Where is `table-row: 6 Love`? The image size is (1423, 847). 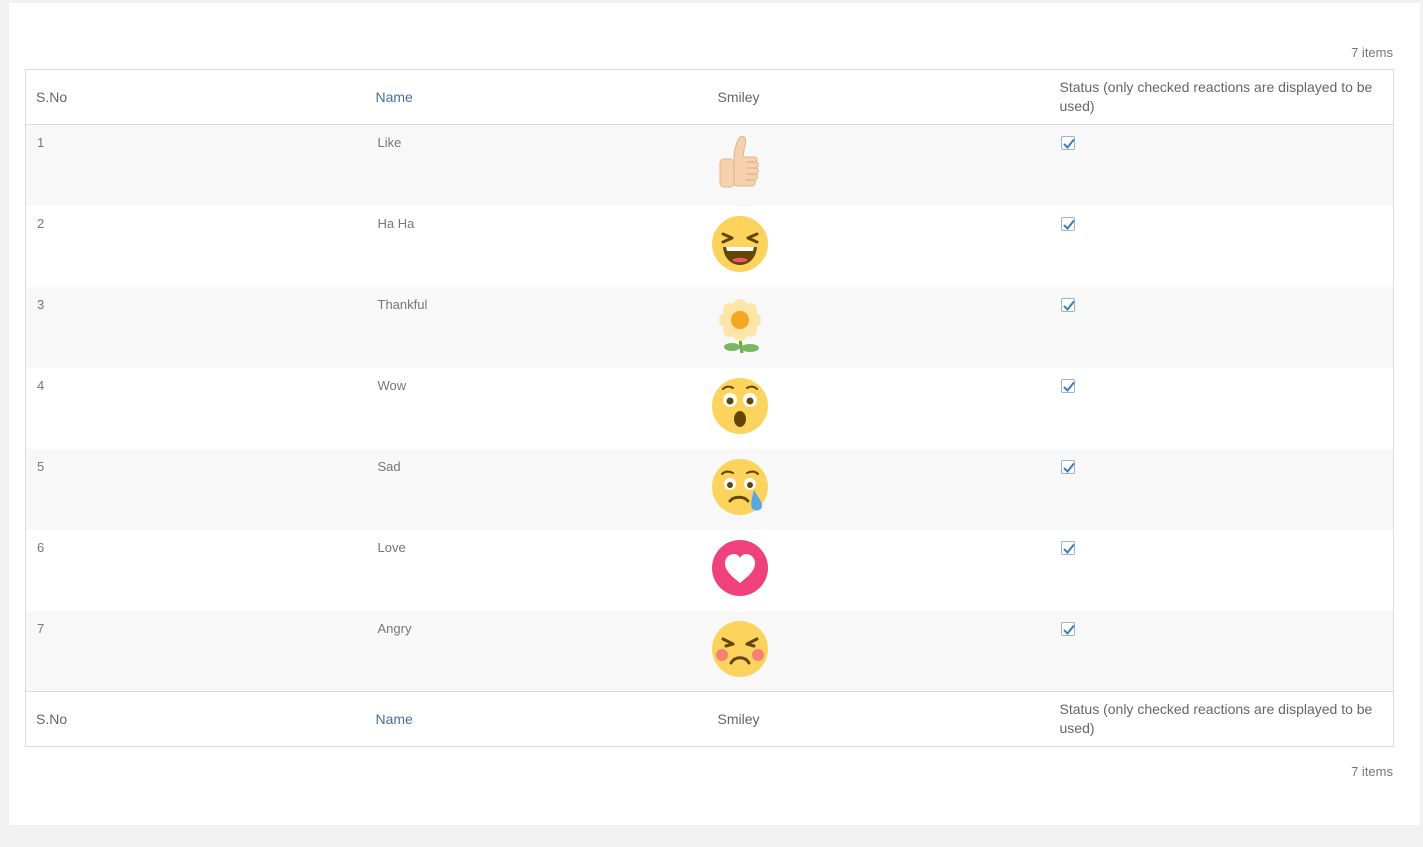
table-row: 6 Love is located at coordinates (709, 570).